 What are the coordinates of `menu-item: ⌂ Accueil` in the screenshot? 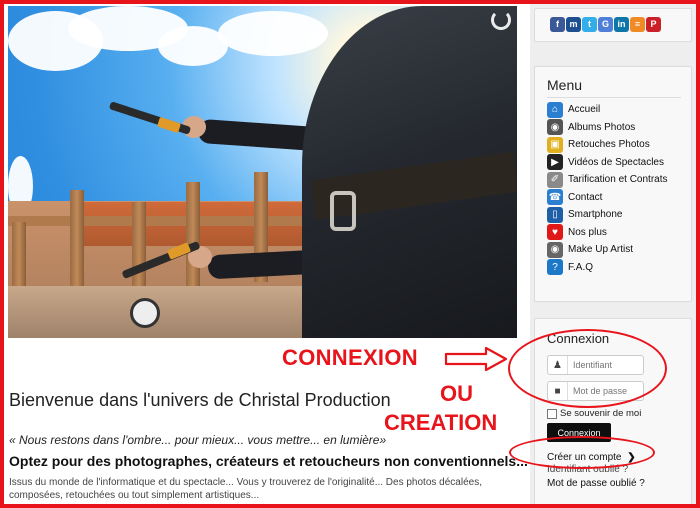 It's located at (573, 109).